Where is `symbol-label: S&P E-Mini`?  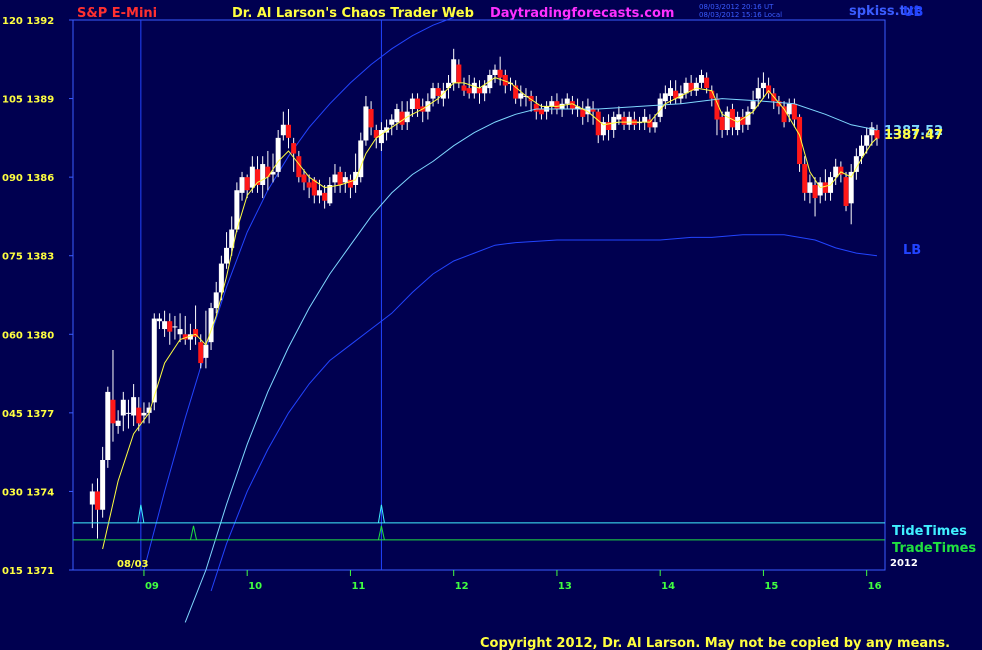
symbol-label: S&P E-Mini is located at coordinates (117, 13).